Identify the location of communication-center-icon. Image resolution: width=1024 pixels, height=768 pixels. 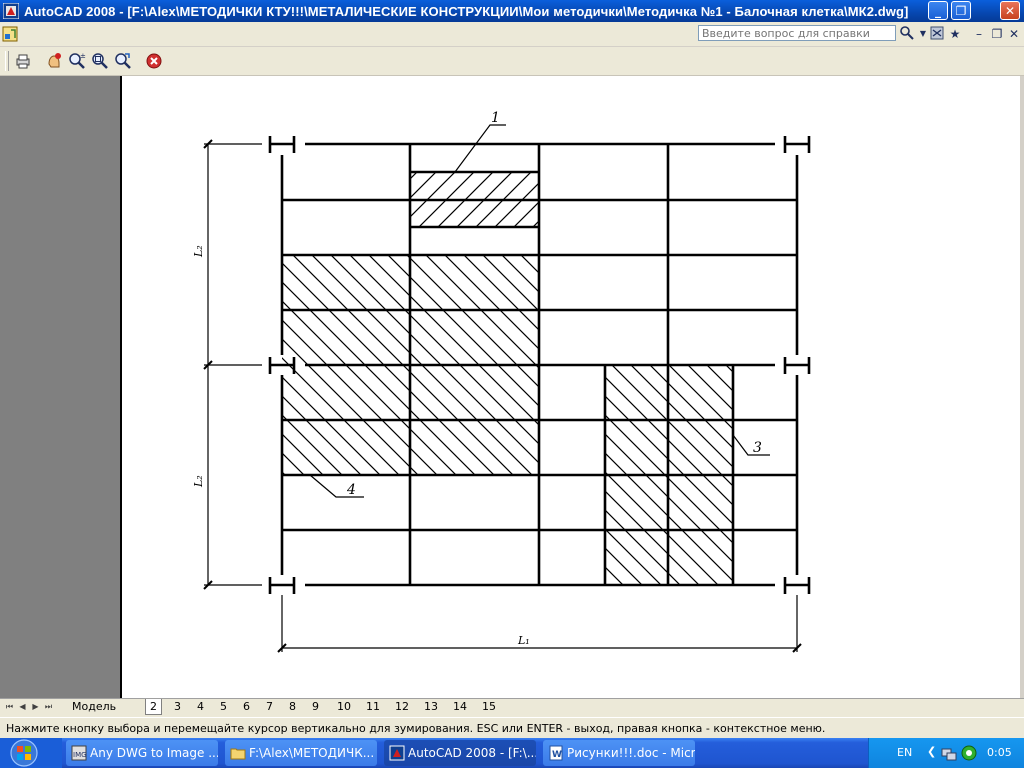
(937, 34).